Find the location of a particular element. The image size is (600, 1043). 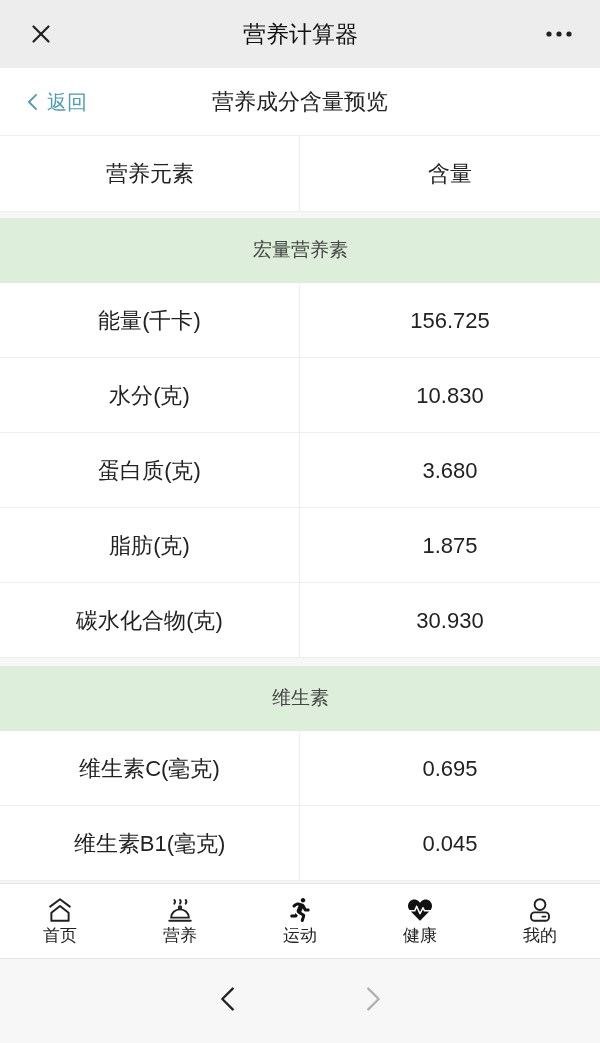

serving-dish-icon is located at coordinates (180, 910).